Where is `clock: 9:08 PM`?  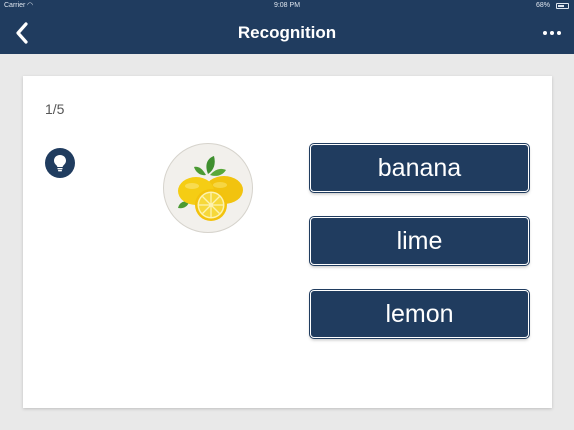 clock: 9:08 PM is located at coordinates (287, 5).